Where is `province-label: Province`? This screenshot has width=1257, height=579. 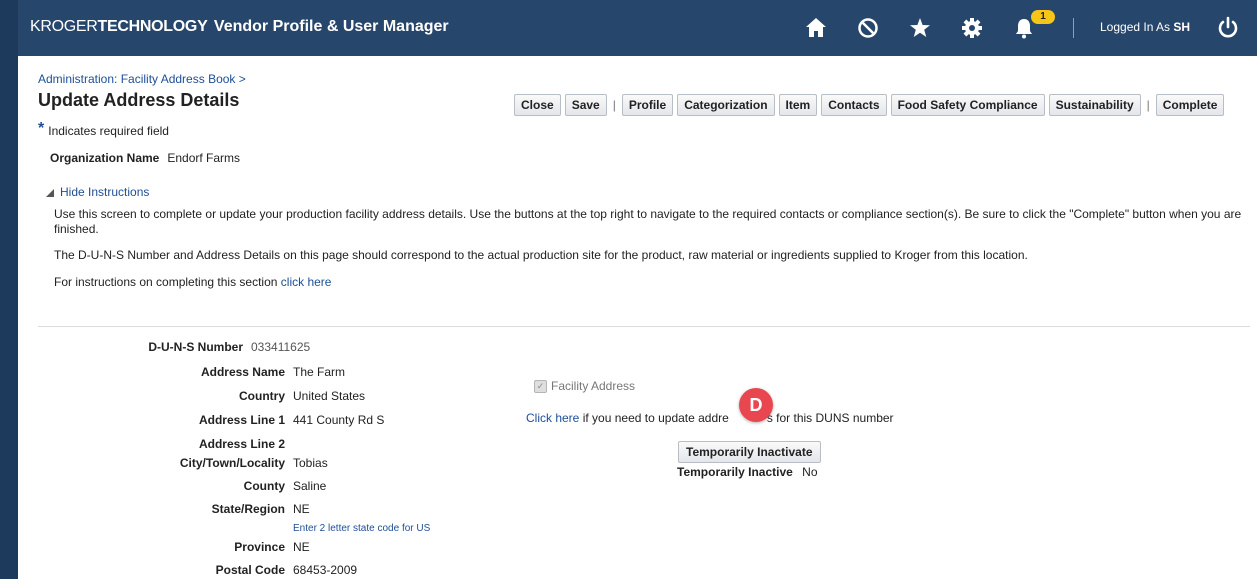 province-label: Province is located at coordinates (259, 547).